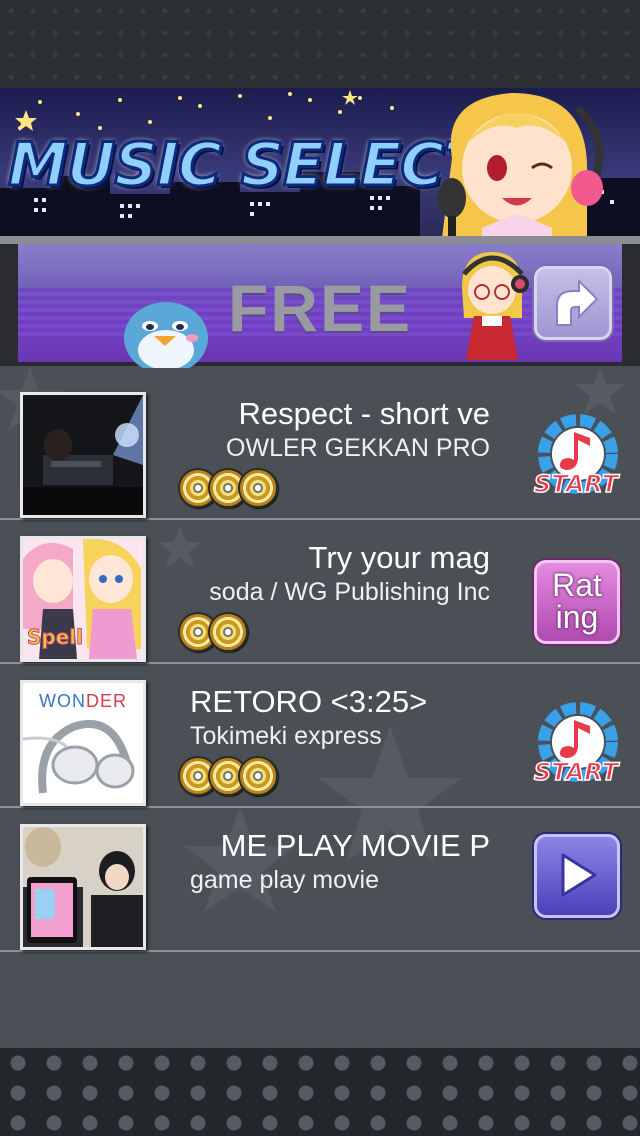 The width and height of the screenshot is (640, 1136). I want to click on rating-label-line-2: ing, so click(577, 617).